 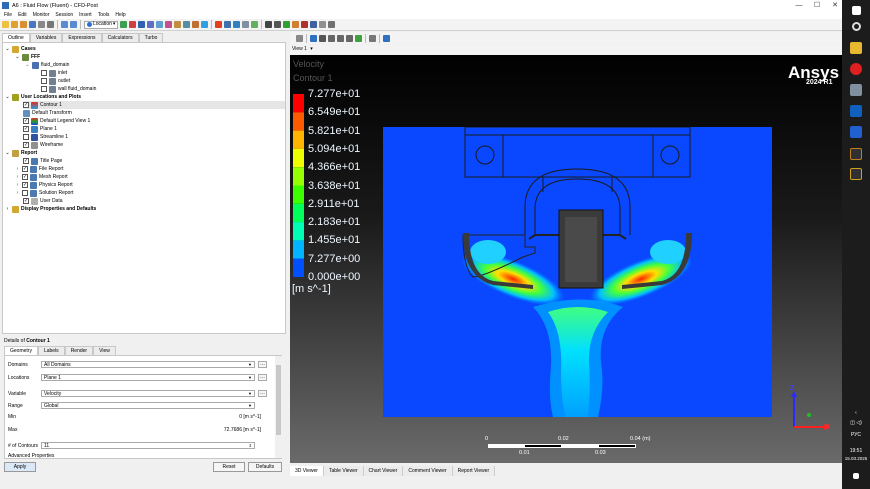 I want to click on save-icon, so click(x=32, y=24).